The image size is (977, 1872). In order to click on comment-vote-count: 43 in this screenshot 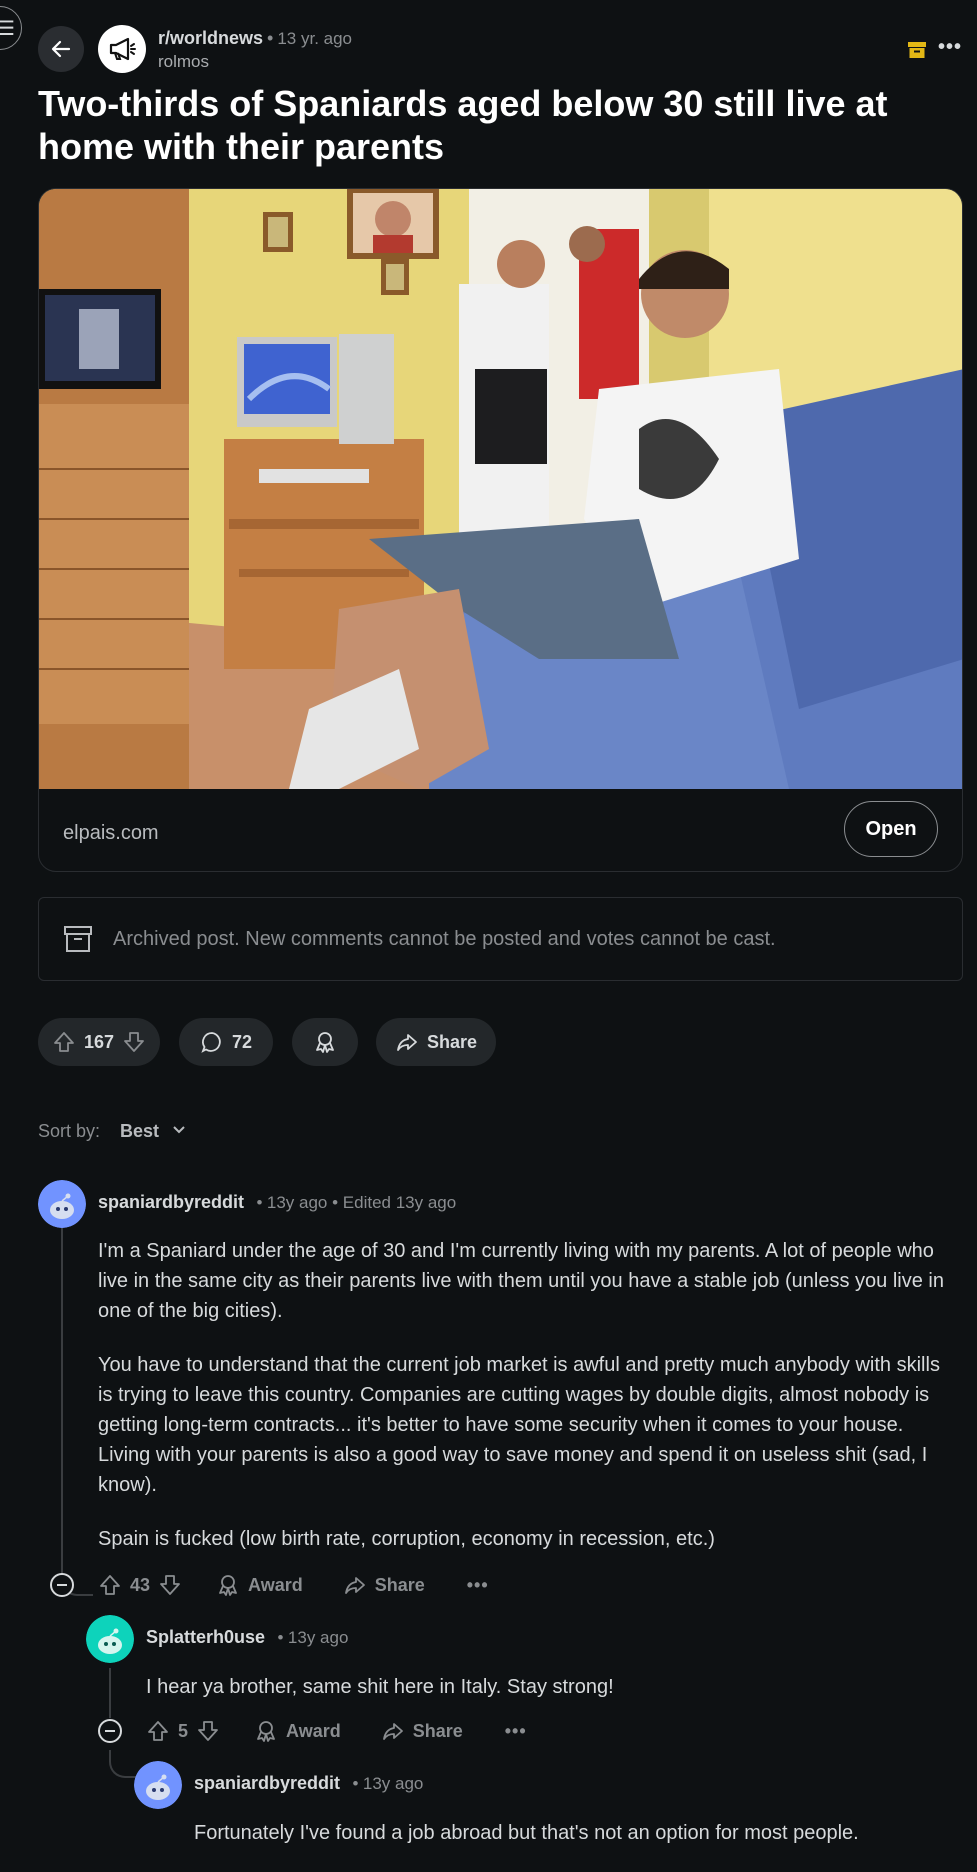, I will do `click(140, 1584)`.